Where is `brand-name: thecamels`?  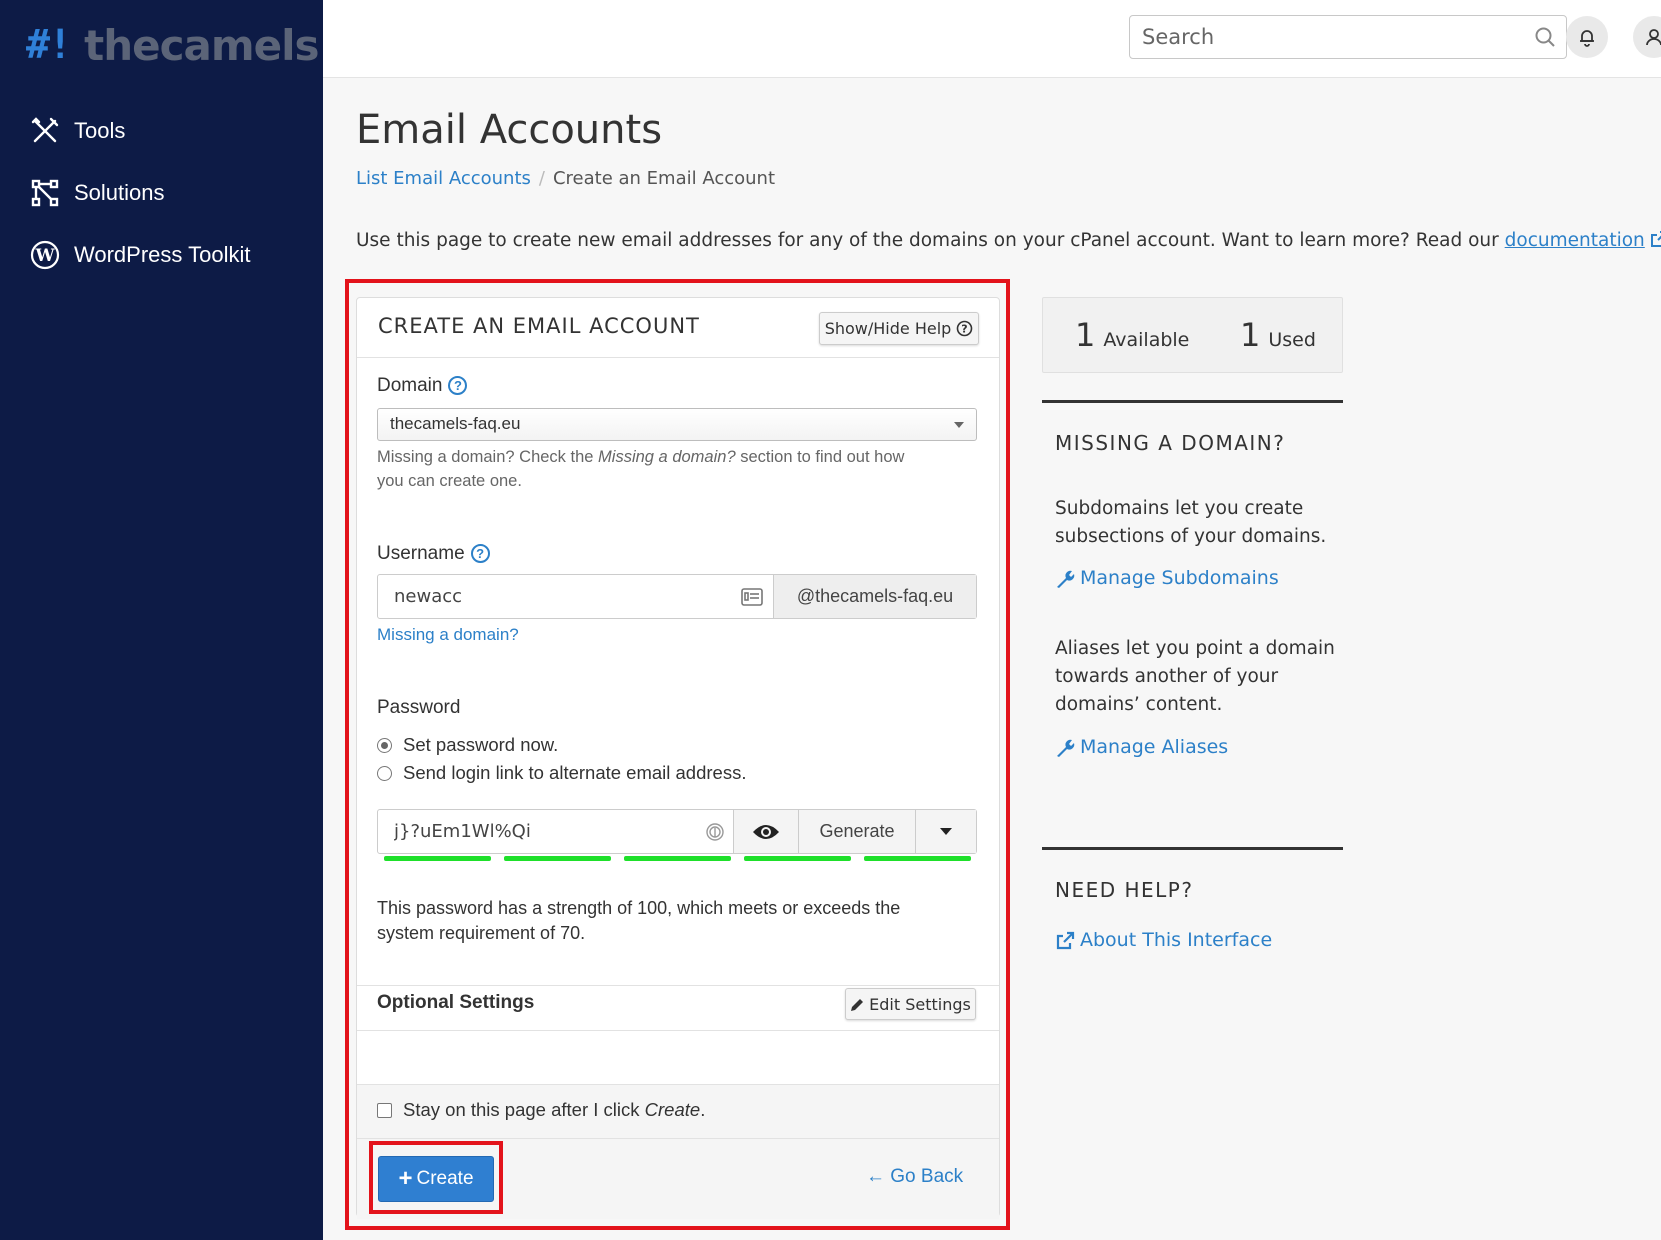 brand-name: thecamels is located at coordinates (201, 45).